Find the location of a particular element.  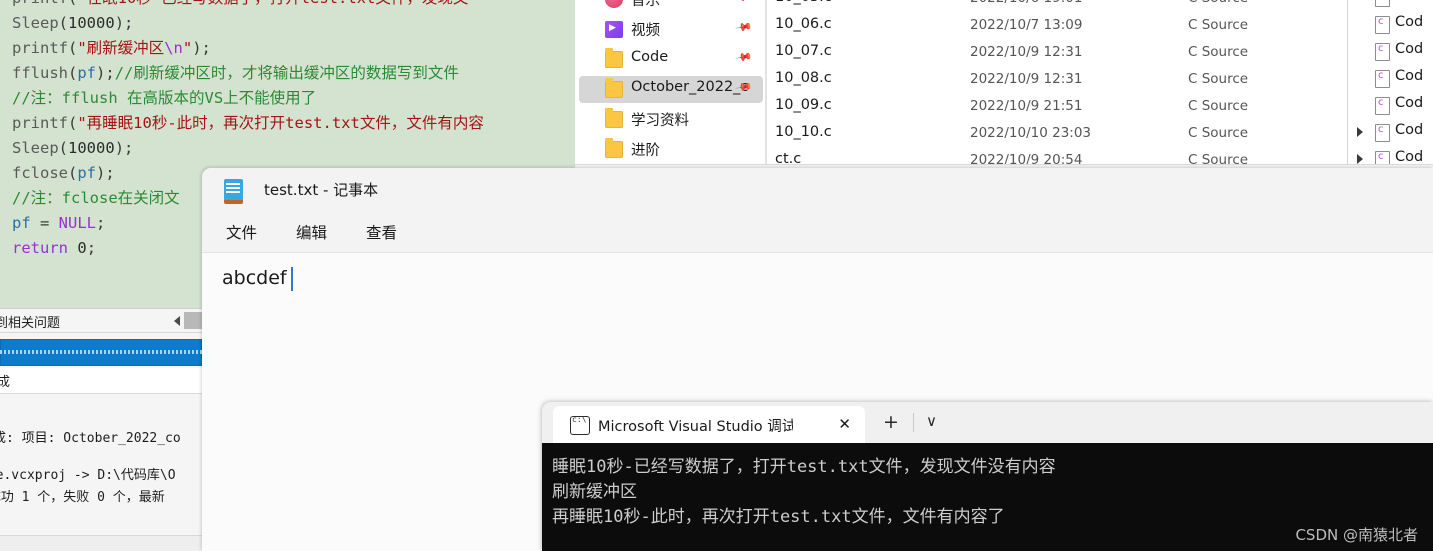

code-token: //注：fclose在关闭文 is located at coordinates (96, 198).